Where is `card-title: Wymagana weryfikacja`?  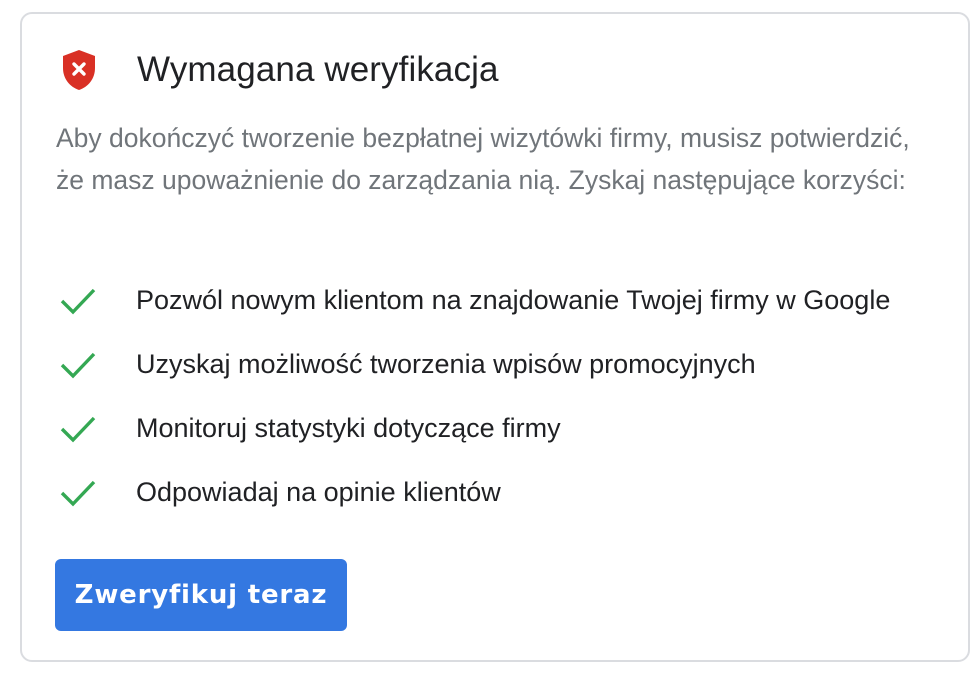
card-title: Wymagana weryfikacja is located at coordinates (318, 69).